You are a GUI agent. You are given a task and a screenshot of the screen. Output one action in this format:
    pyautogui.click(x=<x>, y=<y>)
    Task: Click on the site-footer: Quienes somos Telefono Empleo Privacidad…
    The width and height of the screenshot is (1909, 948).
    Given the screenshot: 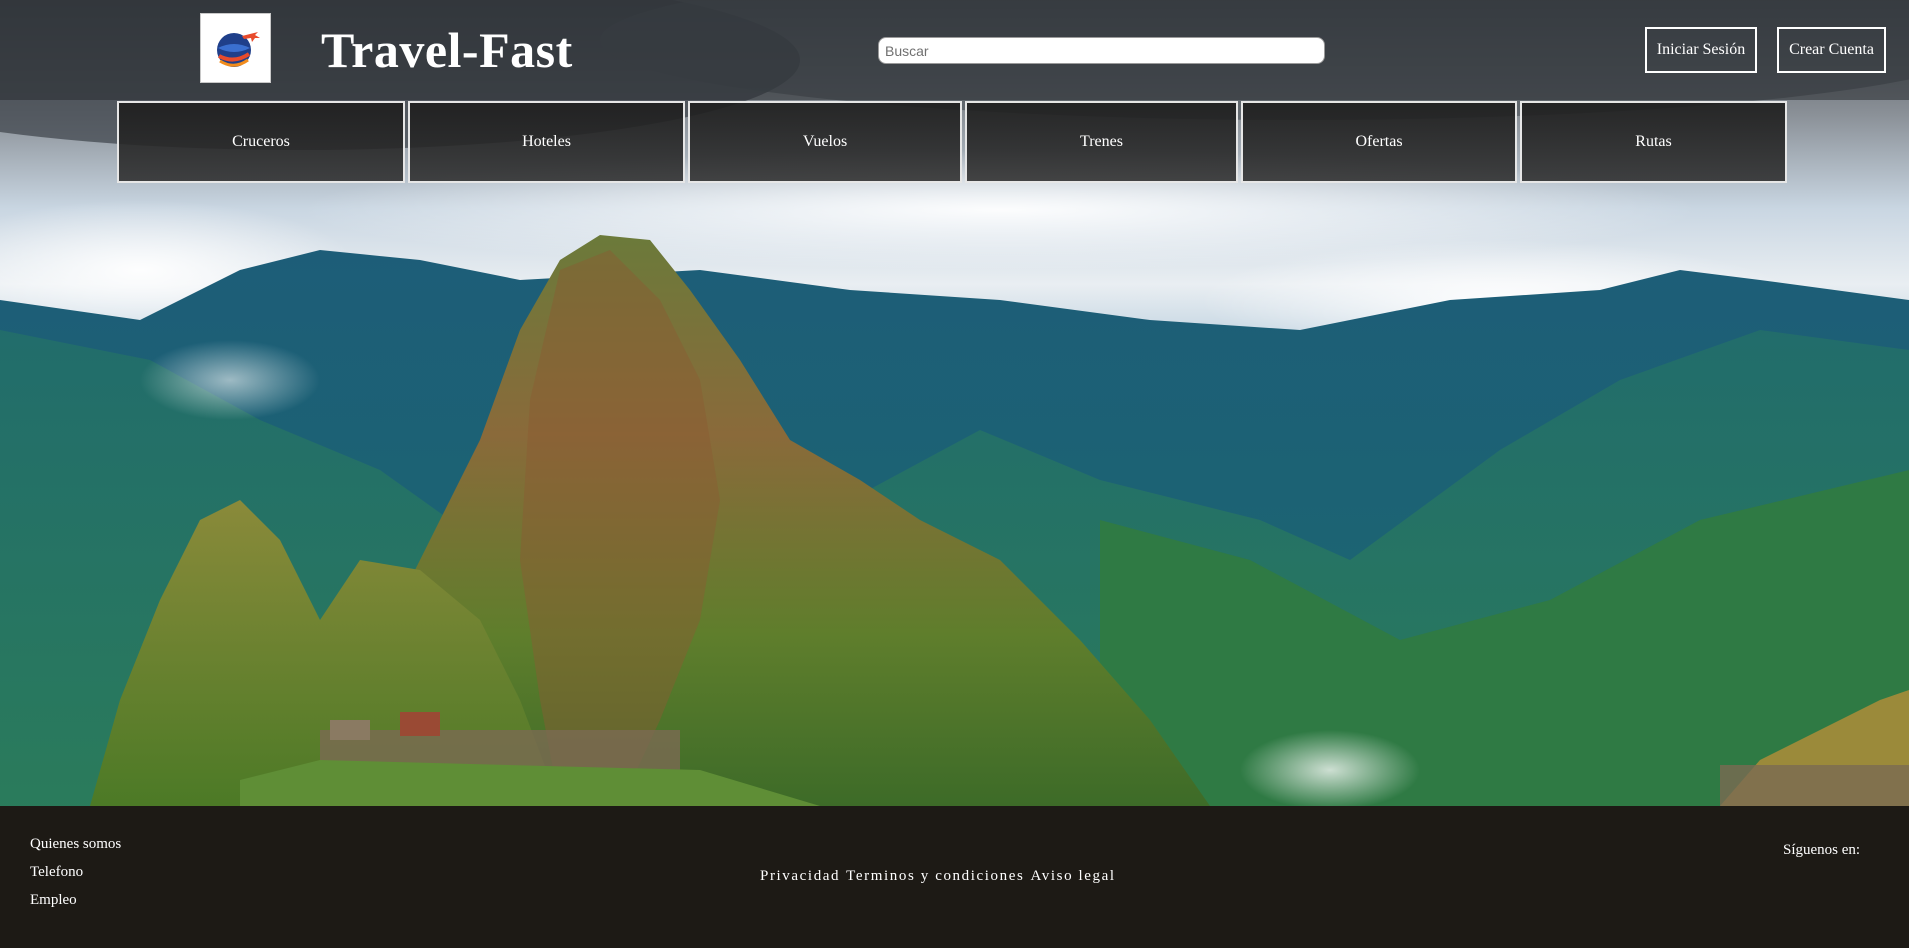 What is the action you would take?
    pyautogui.click(x=954, y=877)
    